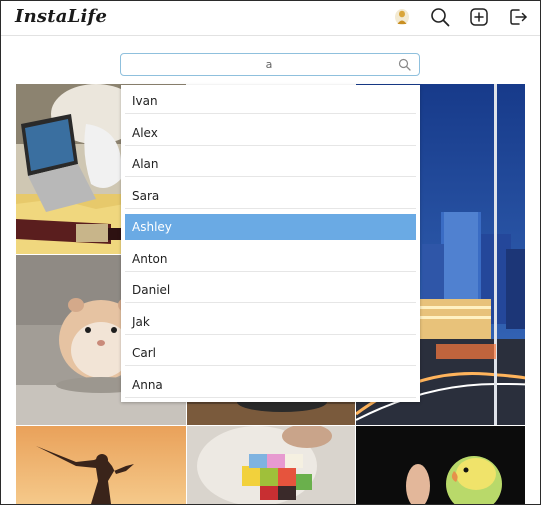 This screenshot has height=505, width=541. What do you see at coordinates (270, 322) in the screenshot?
I see `suggestion-item: Jak` at bounding box center [270, 322].